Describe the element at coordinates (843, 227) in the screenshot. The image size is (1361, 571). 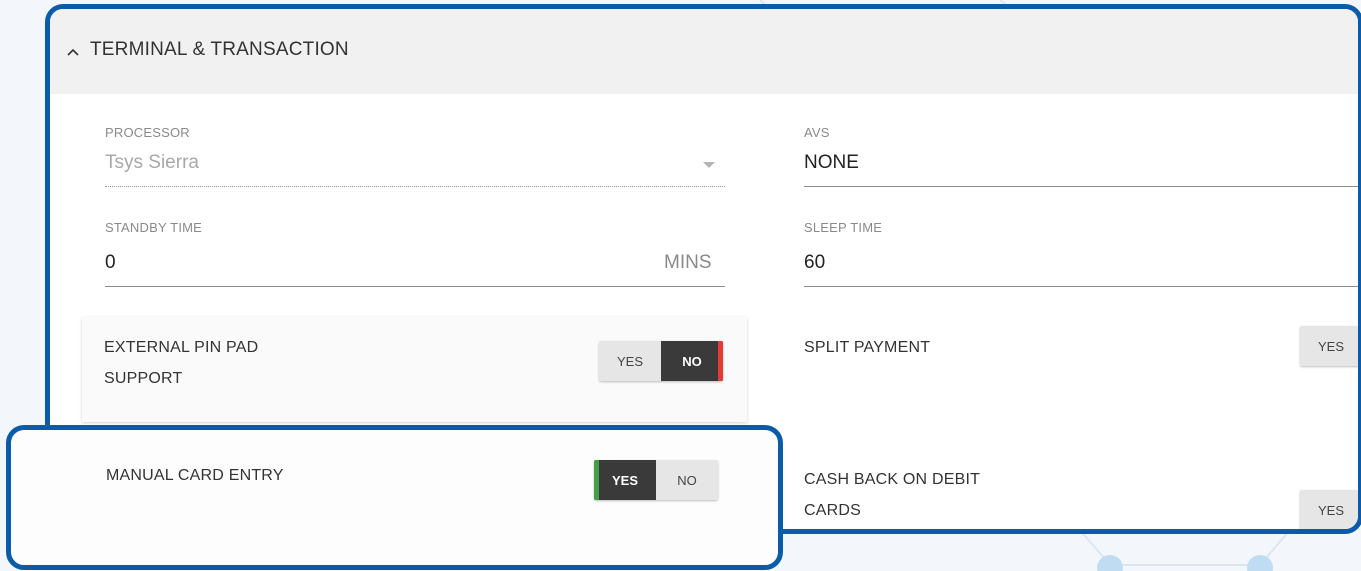
I see `sleep-time-label: SLEEP TIME` at that location.